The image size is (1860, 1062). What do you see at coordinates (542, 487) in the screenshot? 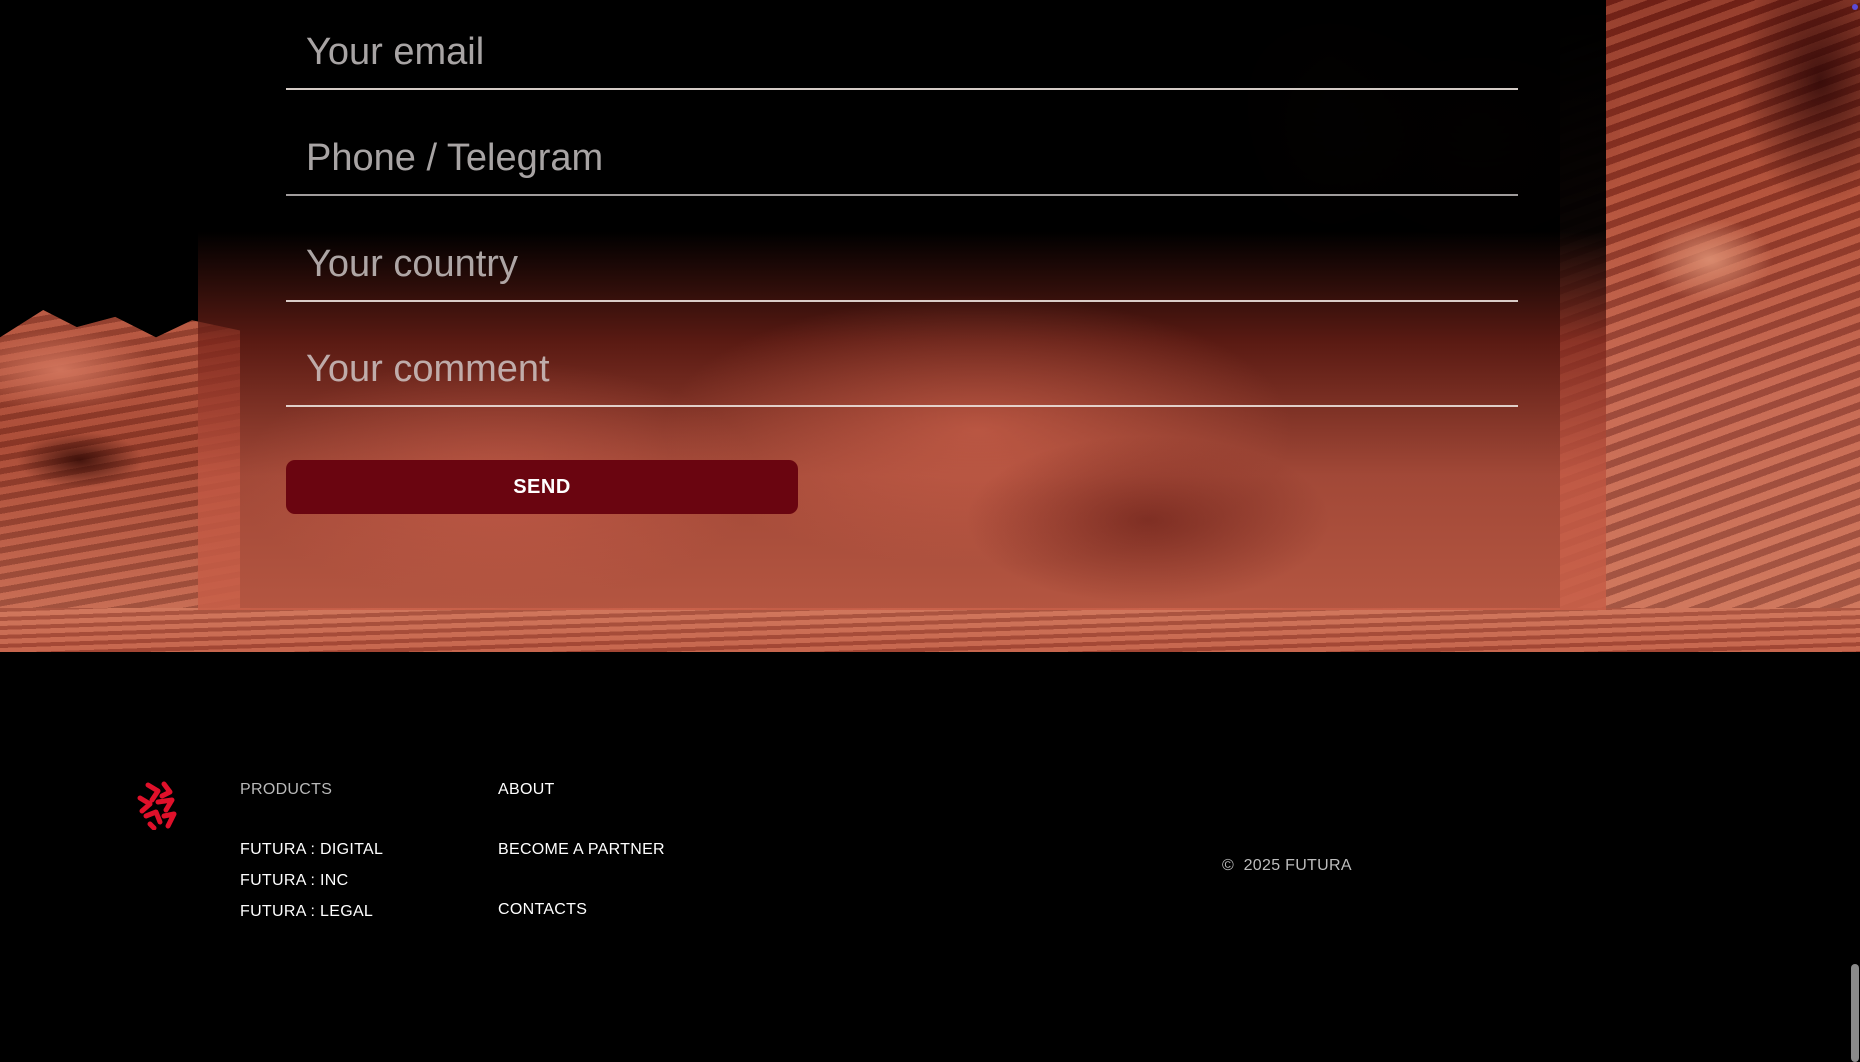
I see `send-button: SEND` at bounding box center [542, 487].